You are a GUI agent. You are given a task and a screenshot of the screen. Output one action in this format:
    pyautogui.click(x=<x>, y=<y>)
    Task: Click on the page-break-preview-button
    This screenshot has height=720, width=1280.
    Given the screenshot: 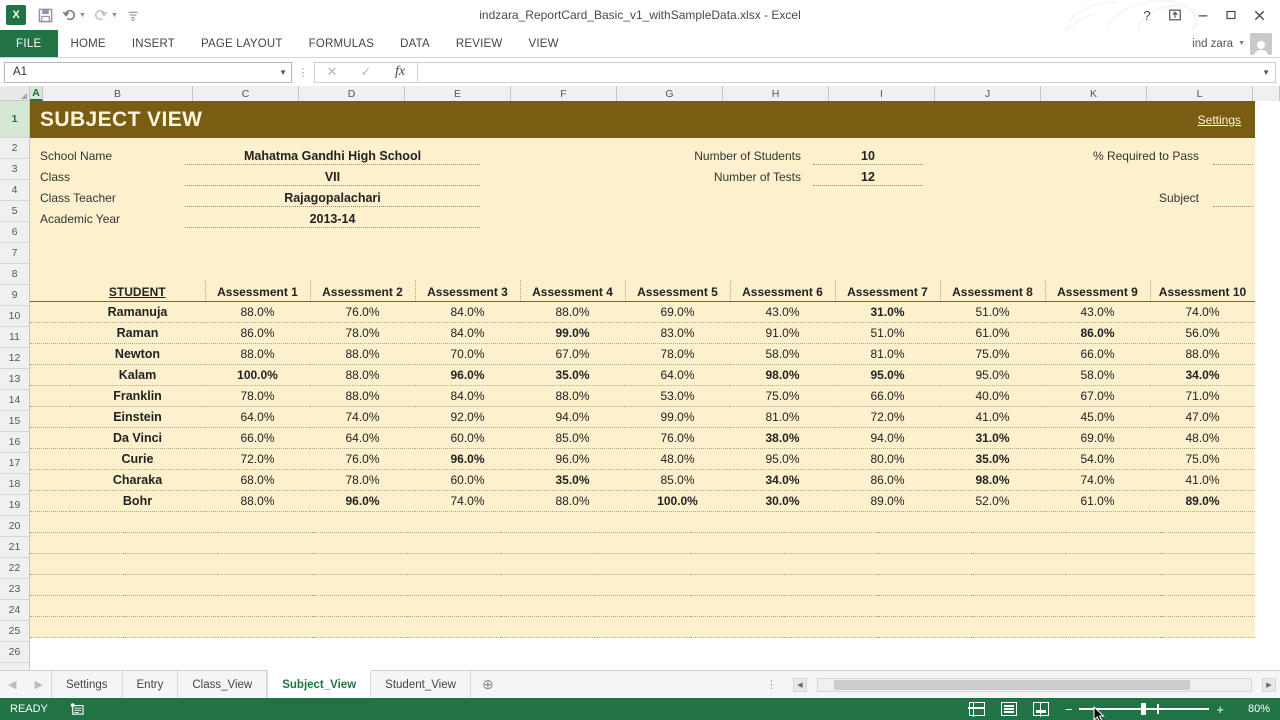 What is the action you would take?
    pyautogui.click(x=1040, y=709)
    